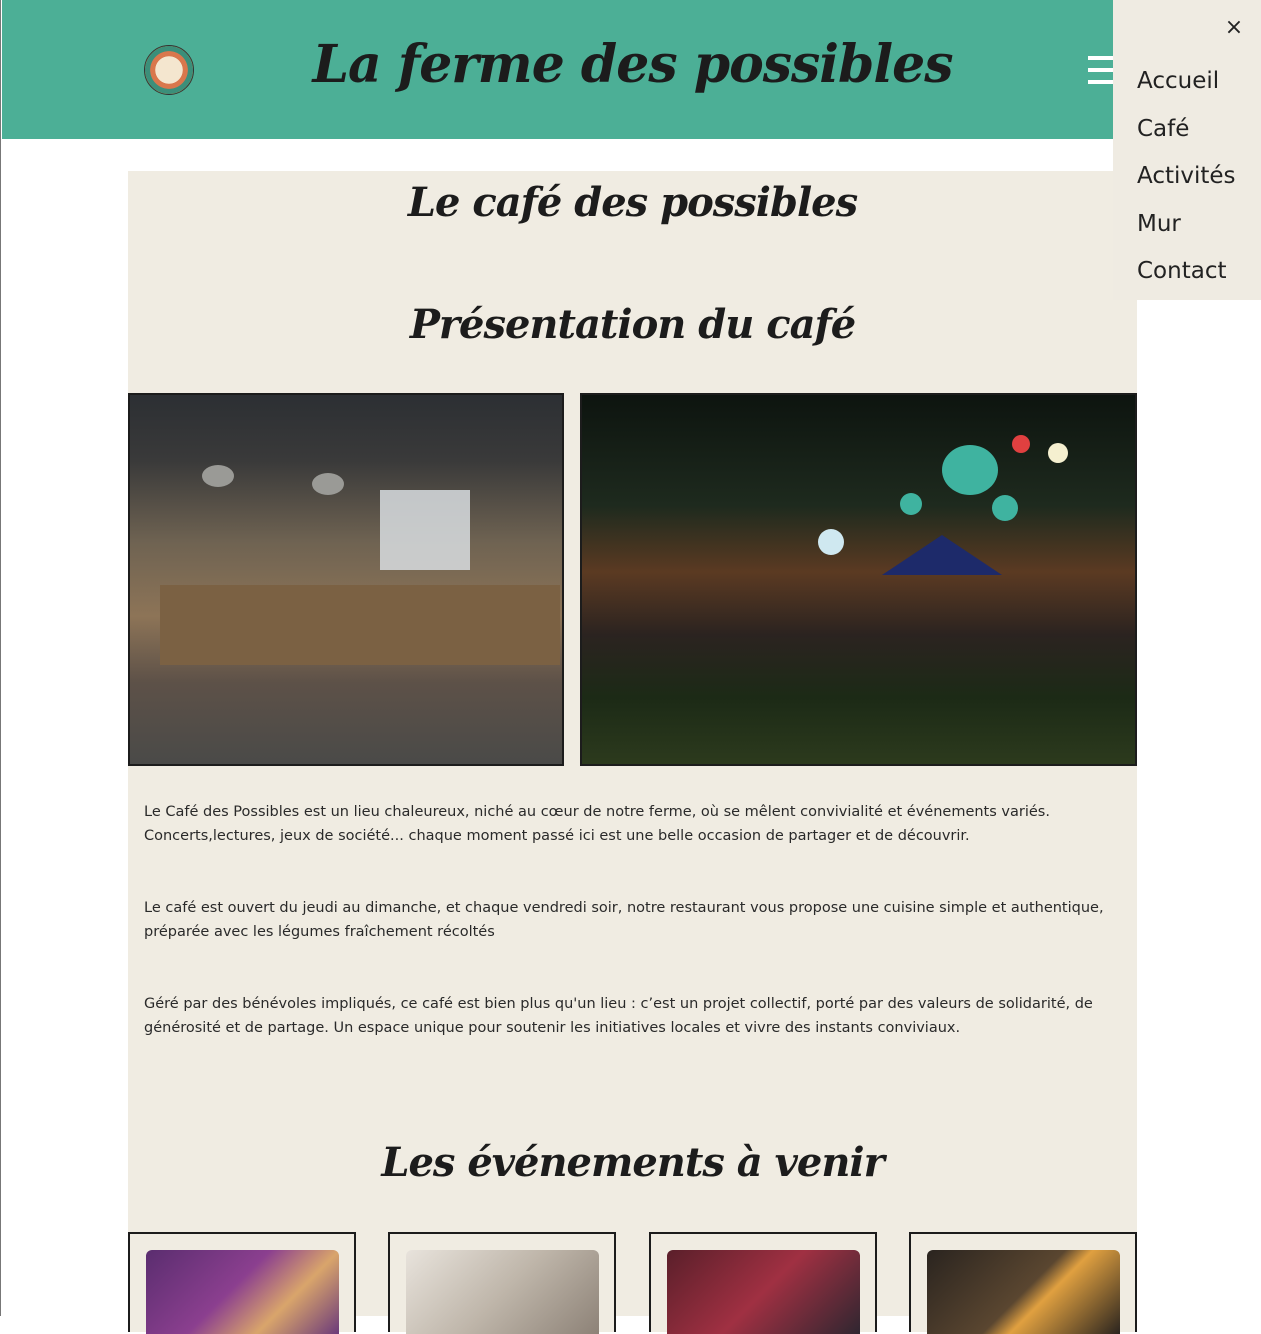 Image resolution: width=1261 pixels, height=1334 pixels. Describe the element at coordinates (1178, 81) in the screenshot. I see `menu-item-accueil: Accueil` at that location.